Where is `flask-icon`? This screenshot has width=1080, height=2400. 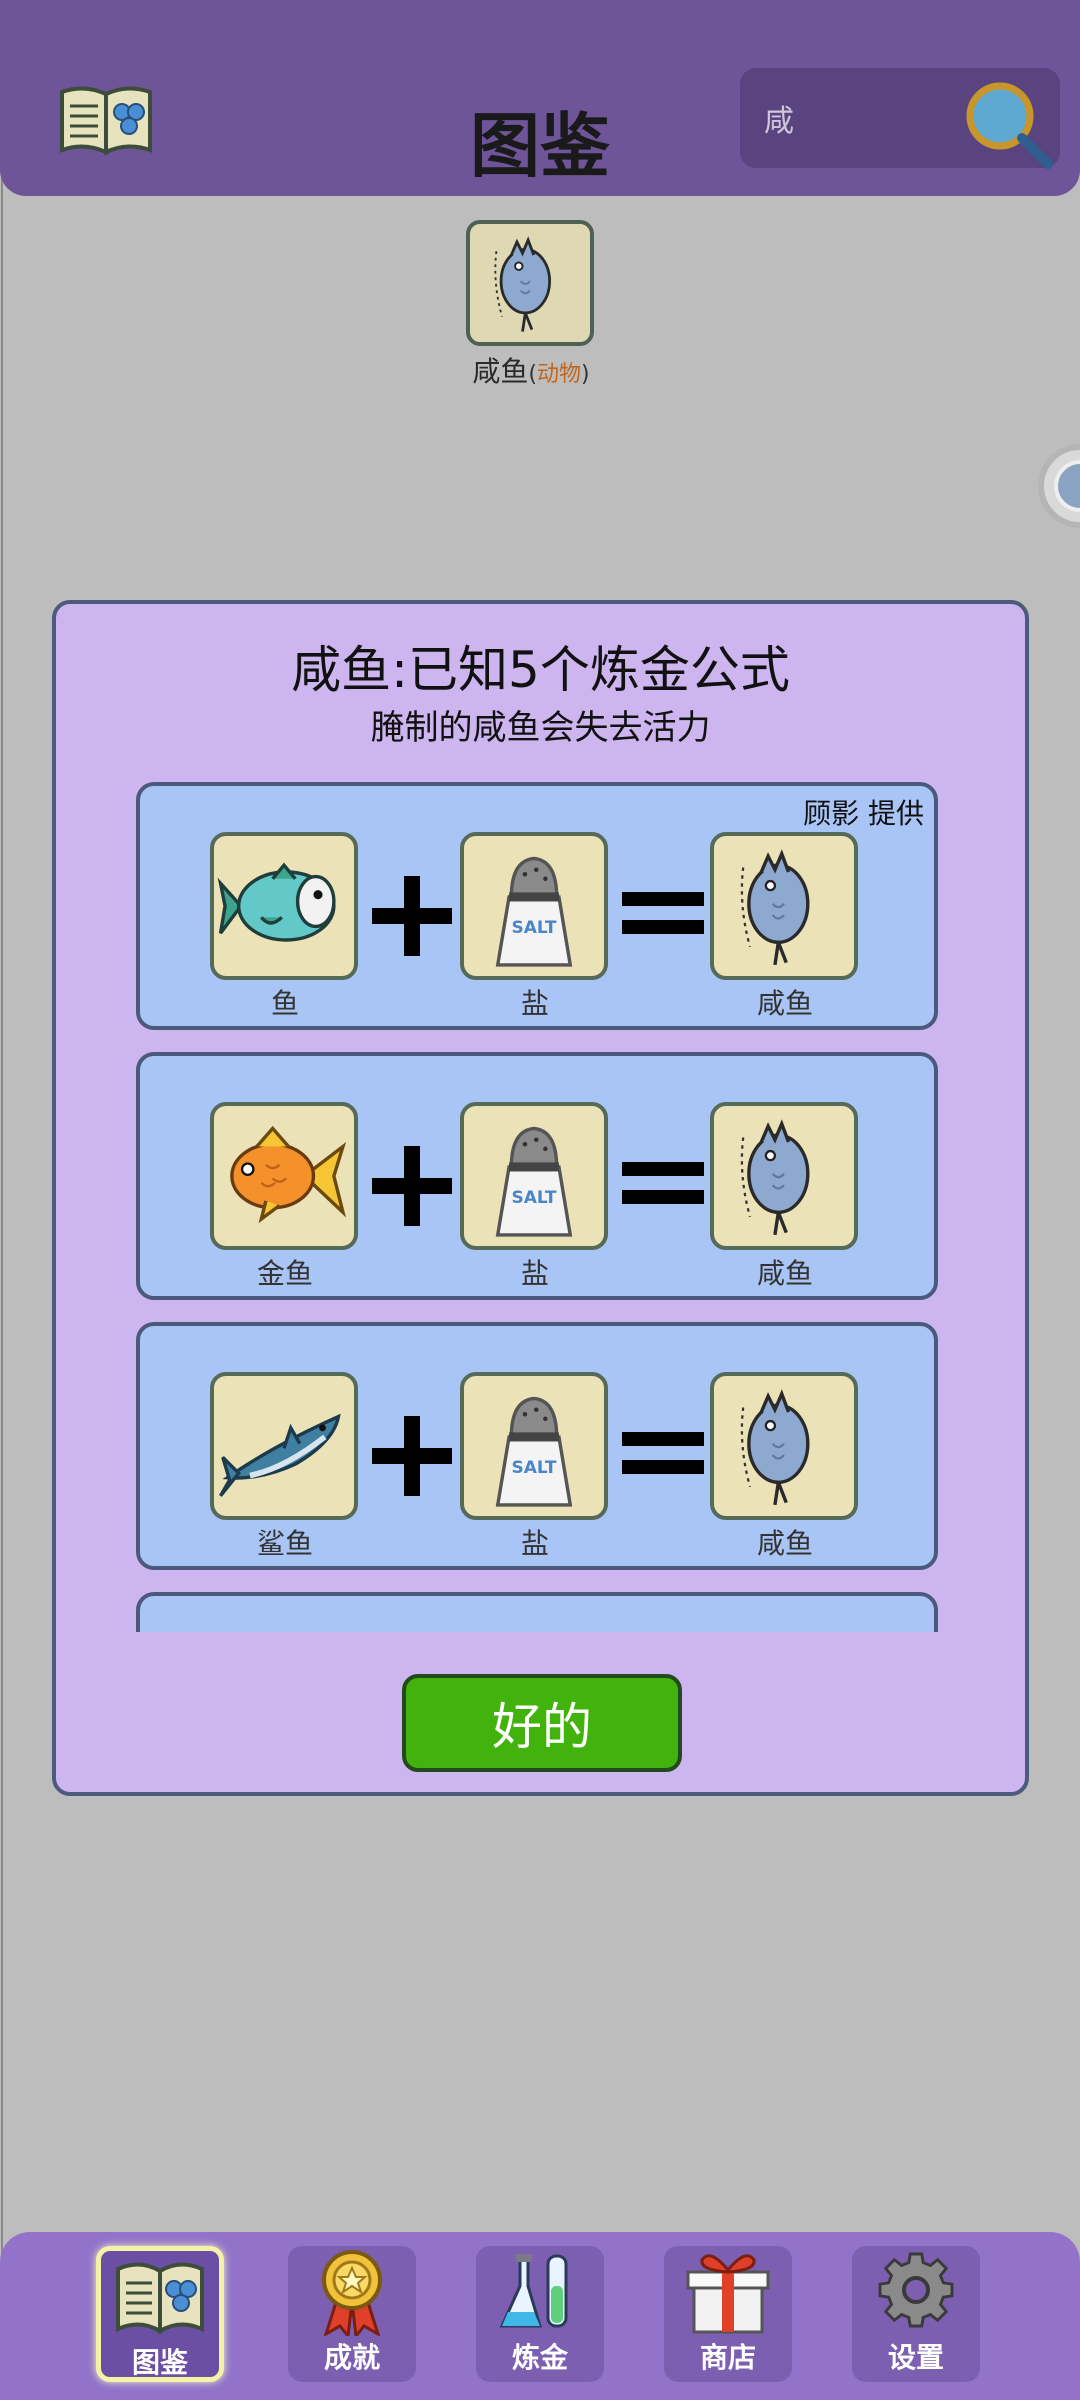
flask-icon is located at coordinates (533, 2291).